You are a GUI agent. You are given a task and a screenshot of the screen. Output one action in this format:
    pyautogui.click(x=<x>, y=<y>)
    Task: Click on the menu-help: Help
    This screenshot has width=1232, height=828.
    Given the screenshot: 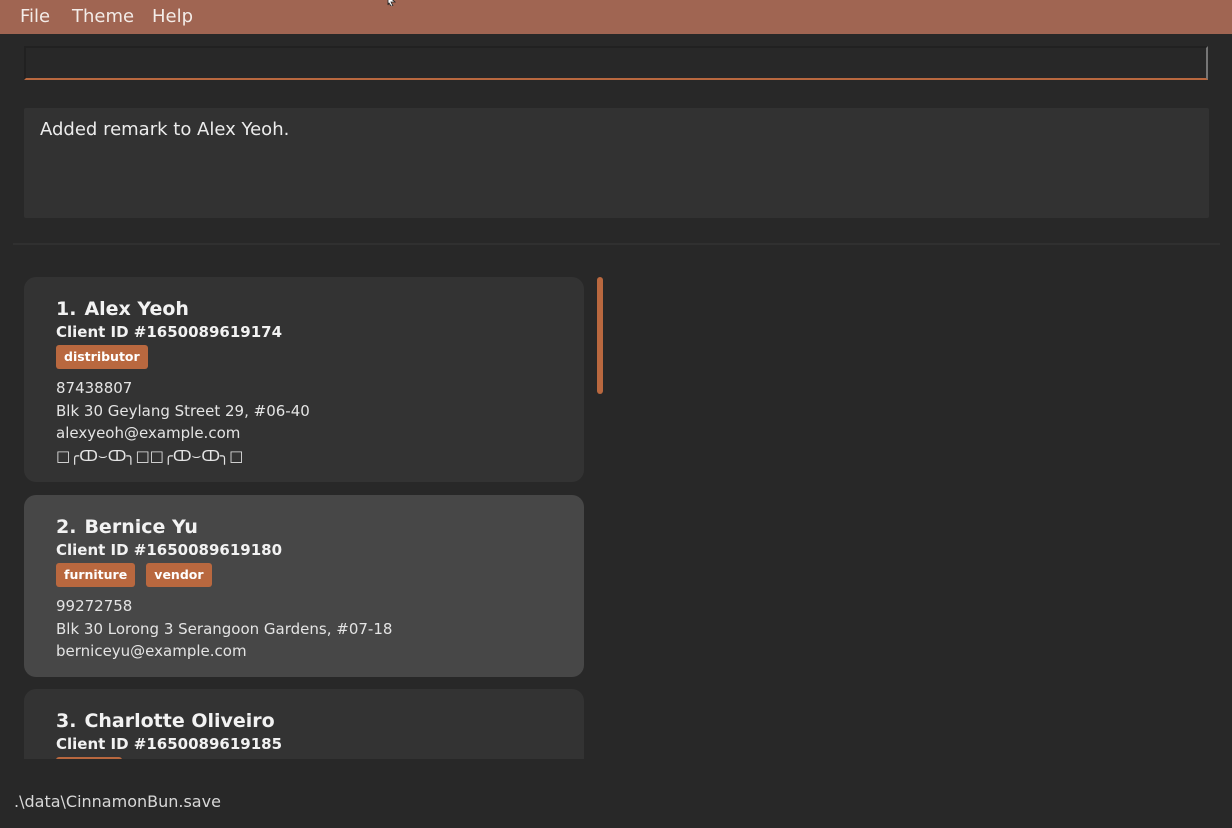 What is the action you would take?
    pyautogui.click(x=172, y=16)
    